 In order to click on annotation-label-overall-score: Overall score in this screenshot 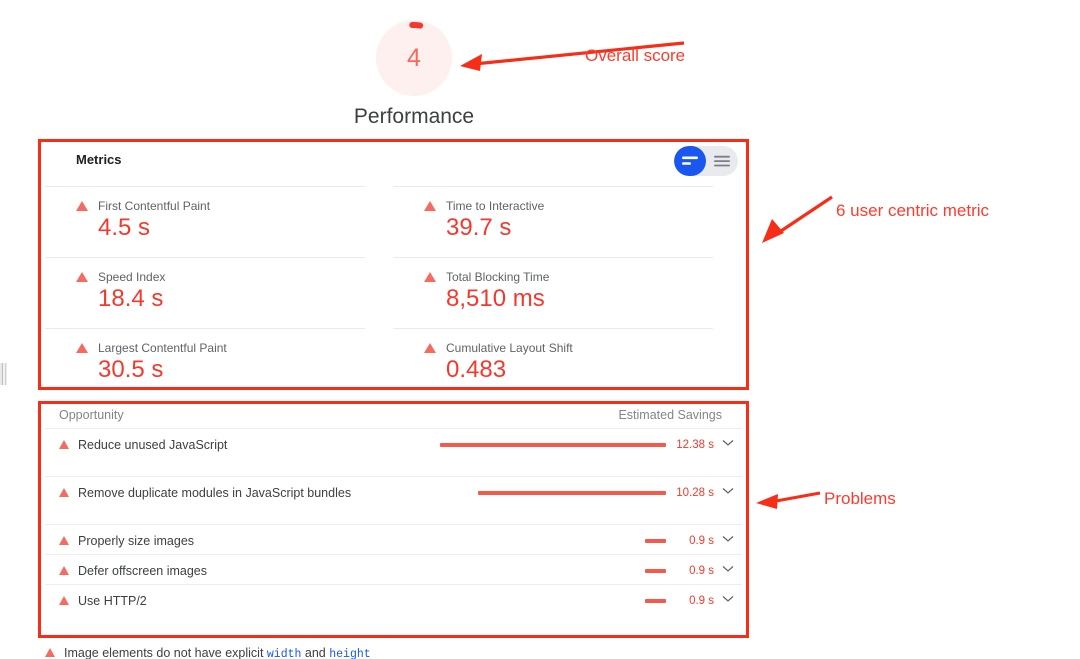, I will do `click(635, 55)`.